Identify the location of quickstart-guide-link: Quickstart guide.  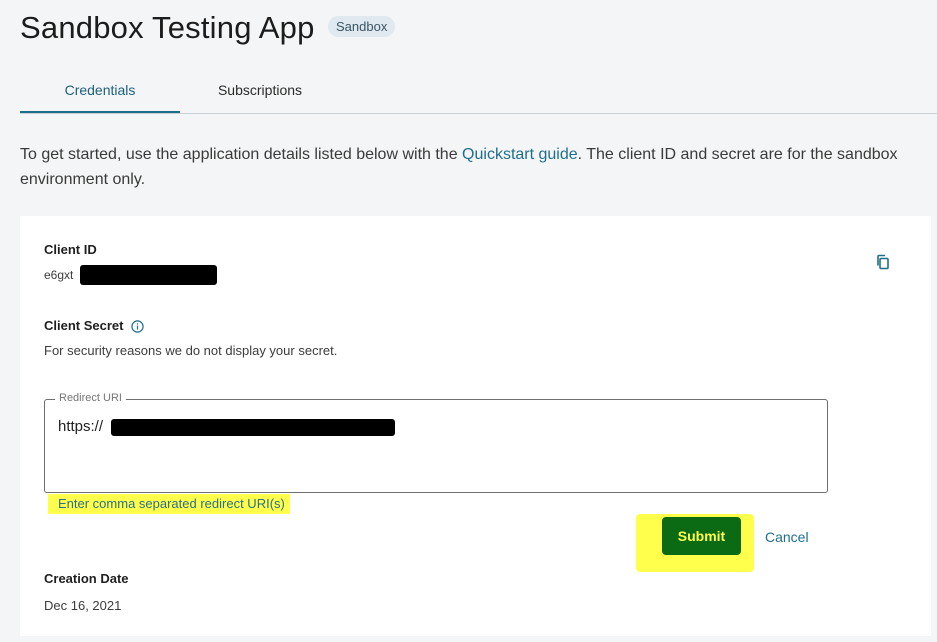
(520, 154).